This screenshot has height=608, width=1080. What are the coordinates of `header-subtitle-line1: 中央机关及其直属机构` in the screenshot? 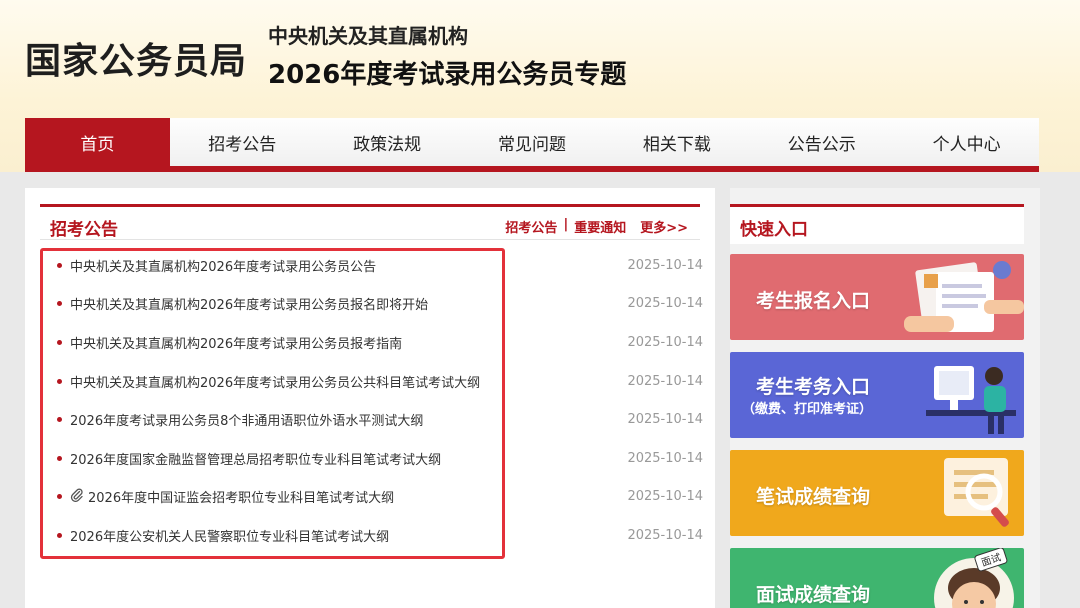 It's located at (368, 36).